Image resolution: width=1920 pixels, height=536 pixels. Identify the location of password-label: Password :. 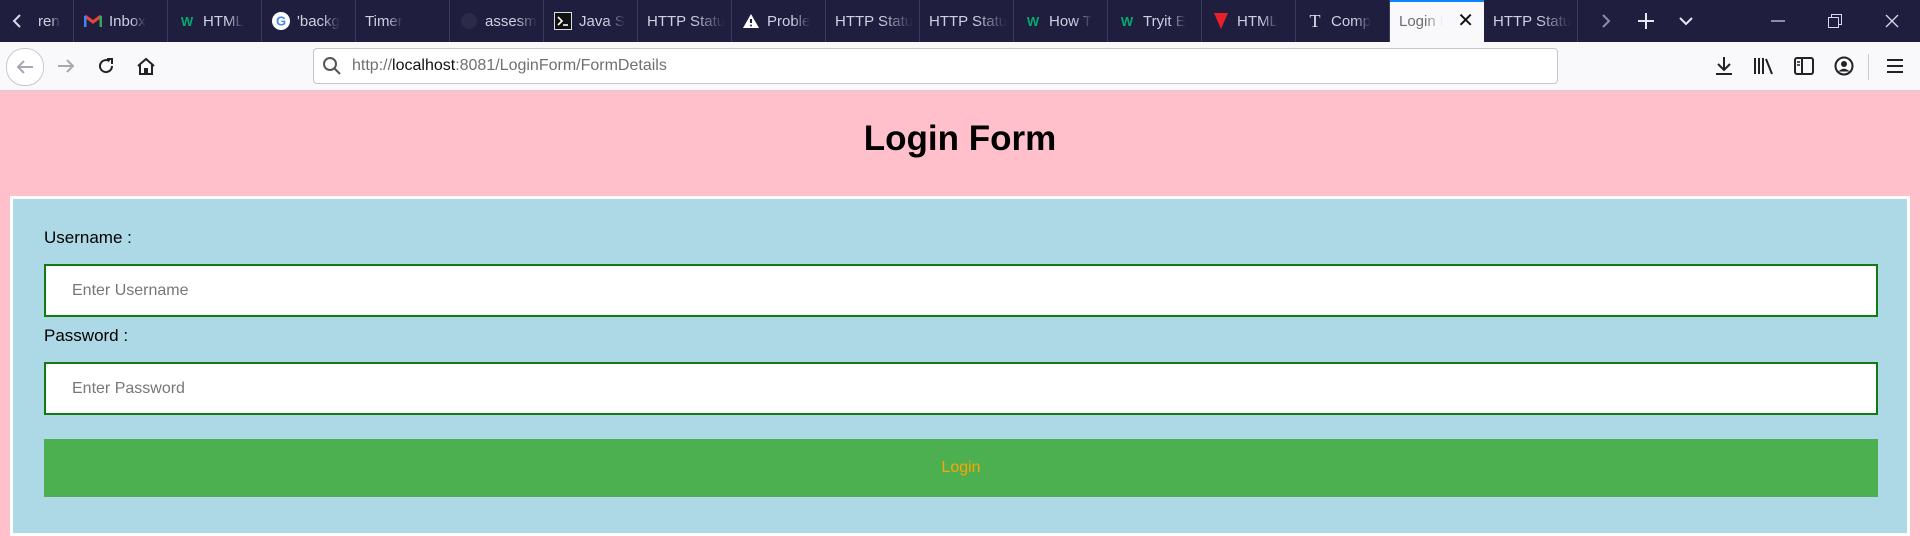
(86, 335).